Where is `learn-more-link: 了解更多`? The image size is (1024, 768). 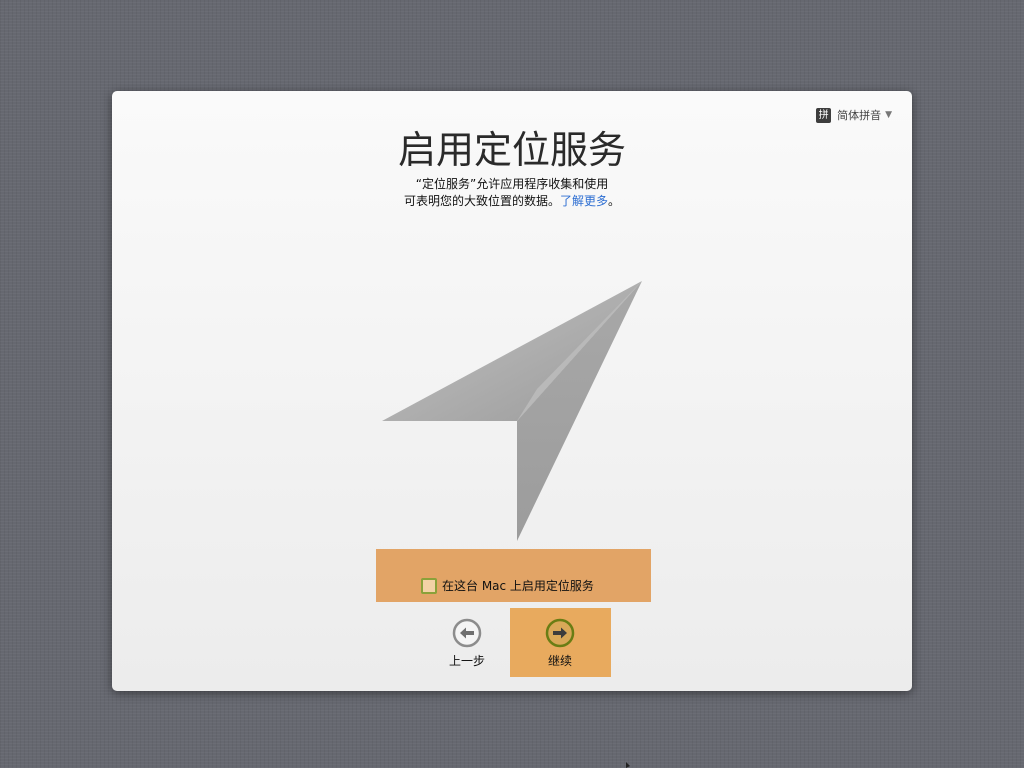 learn-more-link: 了解更多 is located at coordinates (584, 201).